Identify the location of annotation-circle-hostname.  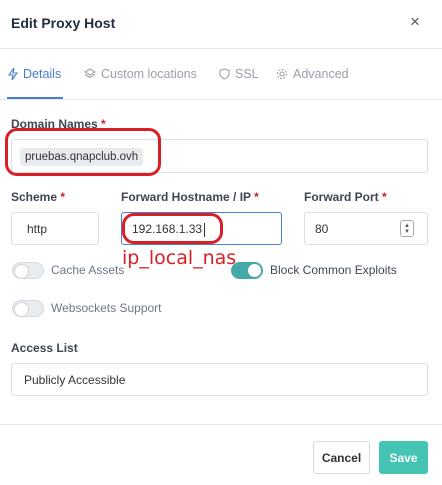
(172, 228).